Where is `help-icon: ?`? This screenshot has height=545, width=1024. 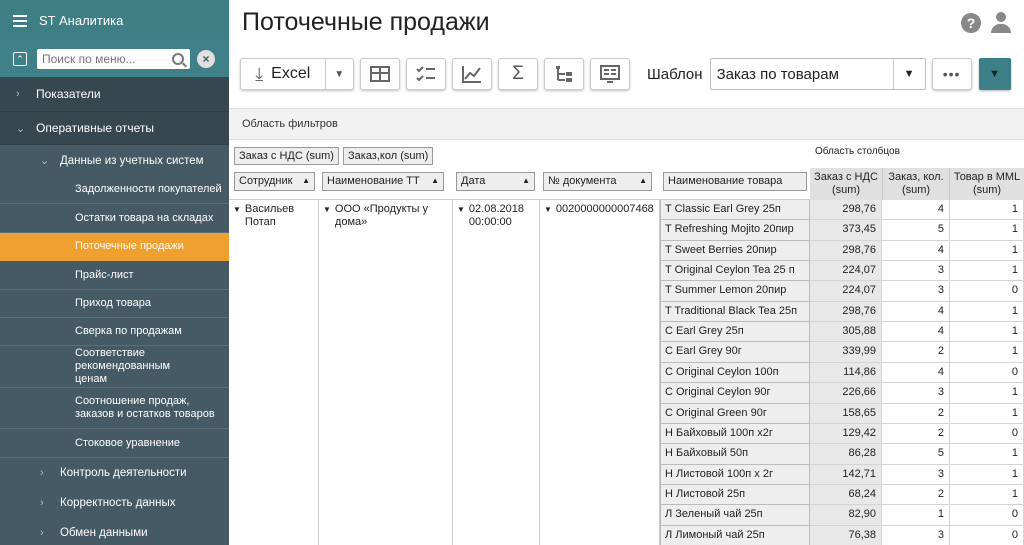 help-icon: ? is located at coordinates (971, 23).